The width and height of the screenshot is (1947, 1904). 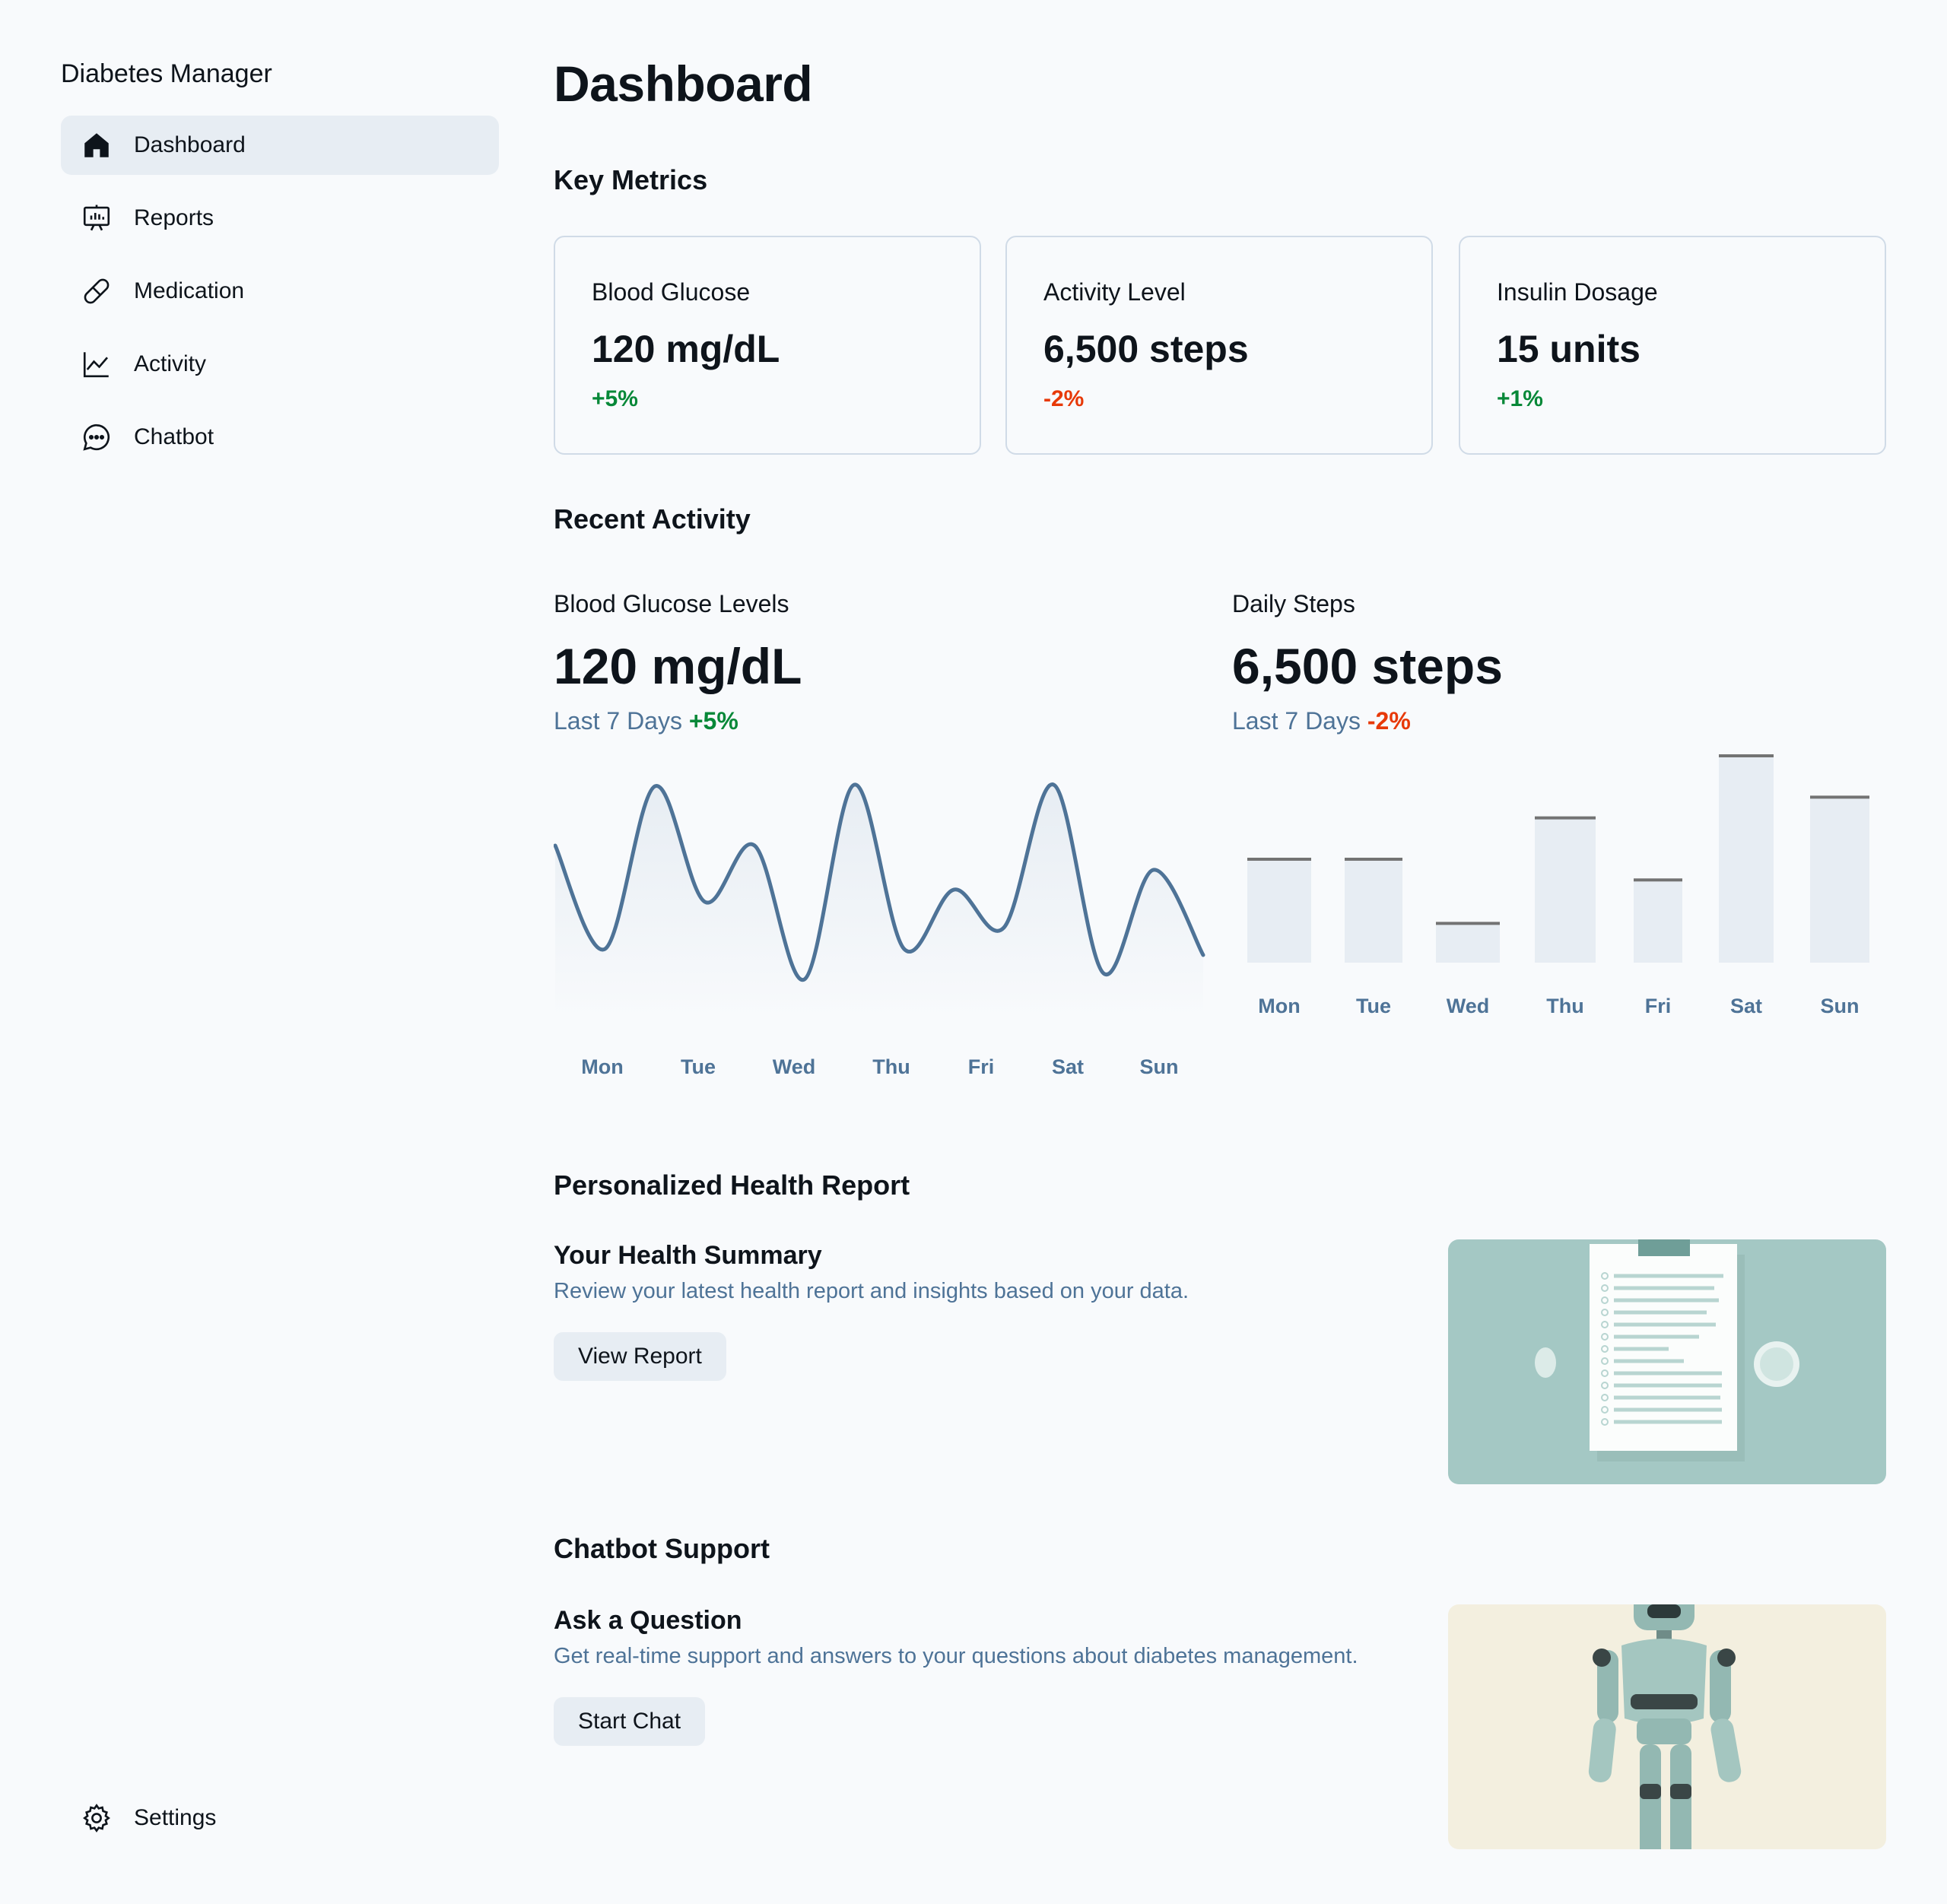 What do you see at coordinates (97, 1818) in the screenshot?
I see `gear-icon` at bounding box center [97, 1818].